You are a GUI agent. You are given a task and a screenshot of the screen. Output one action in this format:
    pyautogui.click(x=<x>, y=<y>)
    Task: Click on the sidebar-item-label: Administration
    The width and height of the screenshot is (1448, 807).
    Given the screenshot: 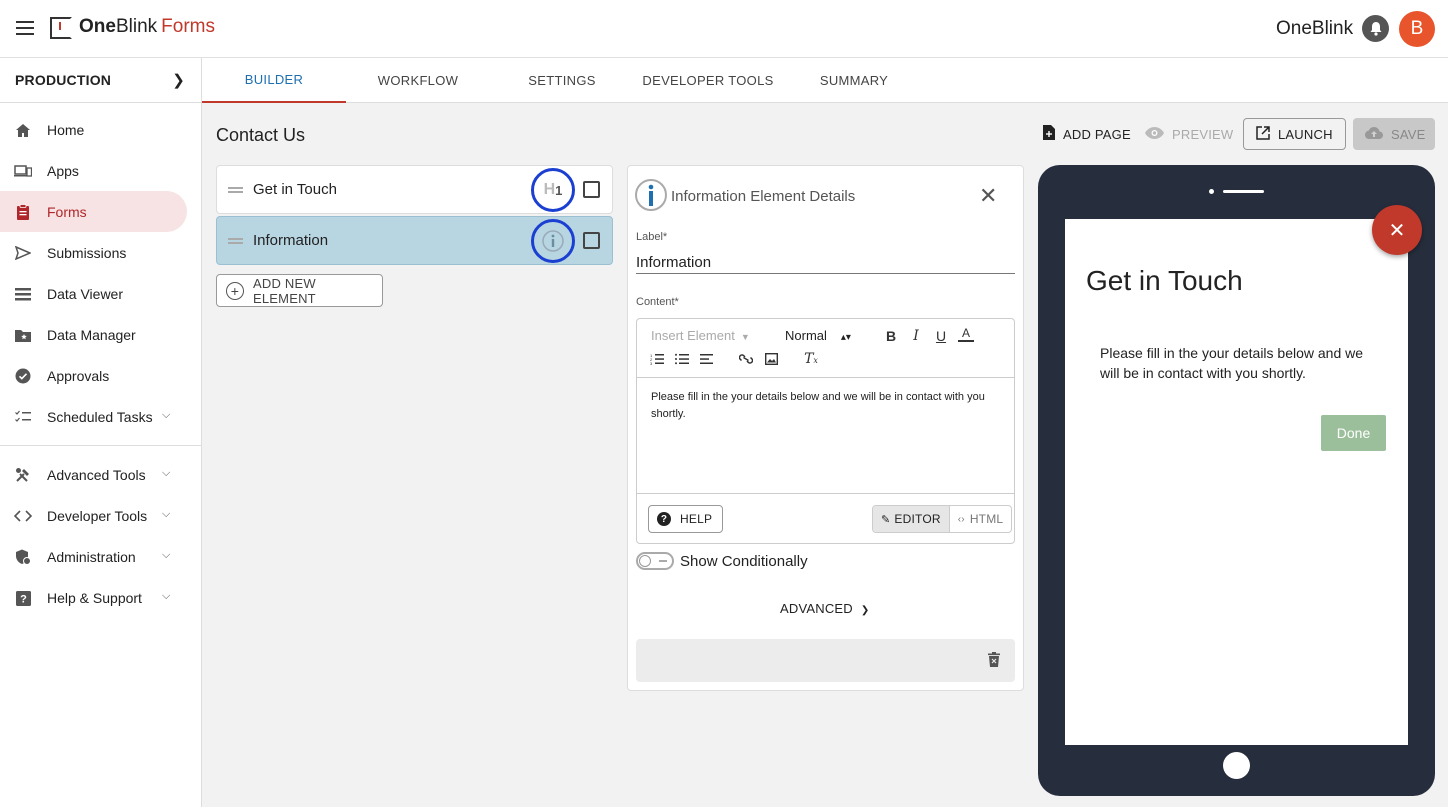 What is the action you would take?
    pyautogui.click(x=91, y=556)
    